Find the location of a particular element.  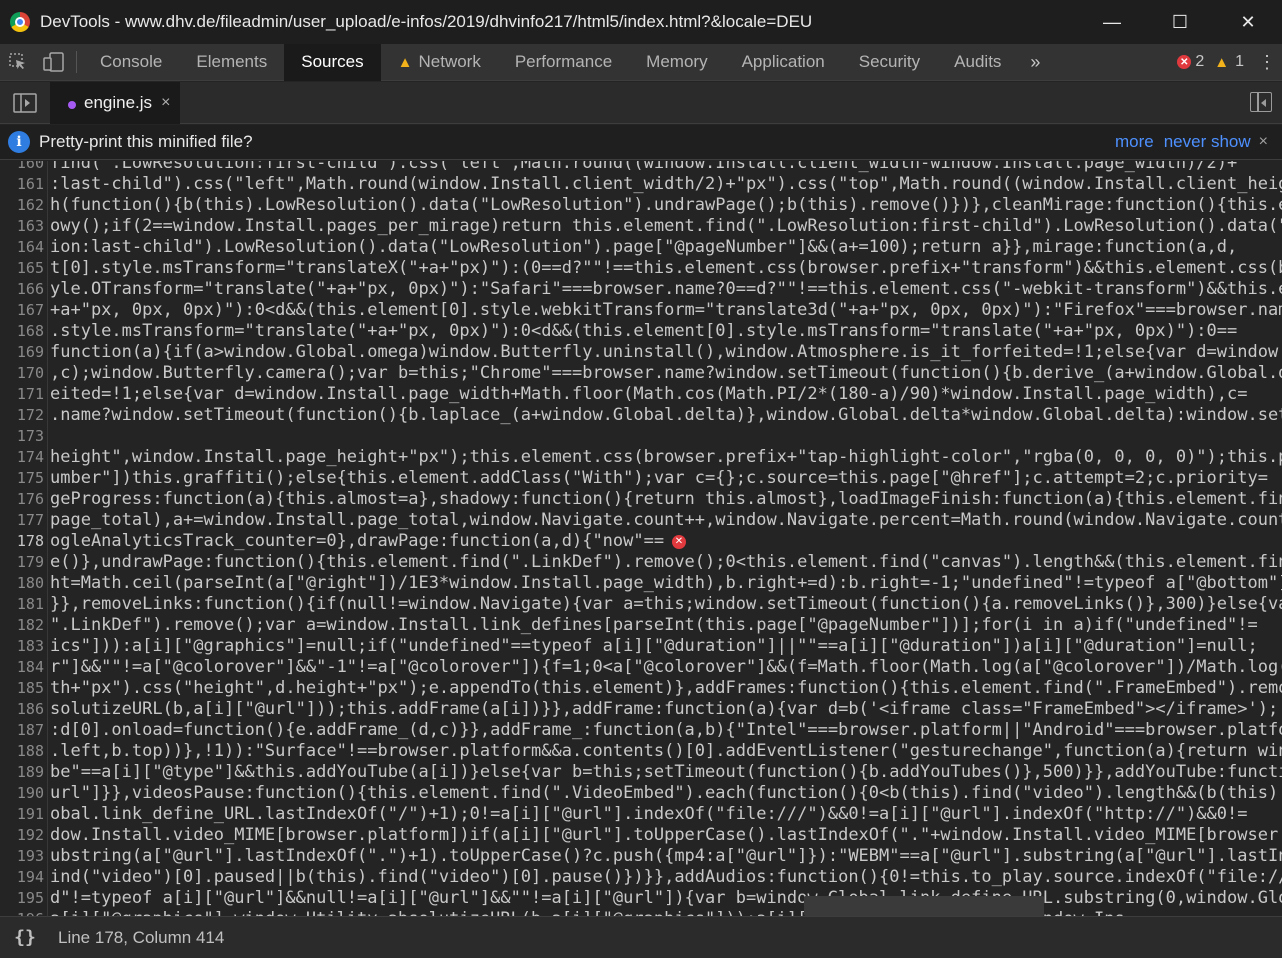

line-number: 185 is located at coordinates (22, 688).